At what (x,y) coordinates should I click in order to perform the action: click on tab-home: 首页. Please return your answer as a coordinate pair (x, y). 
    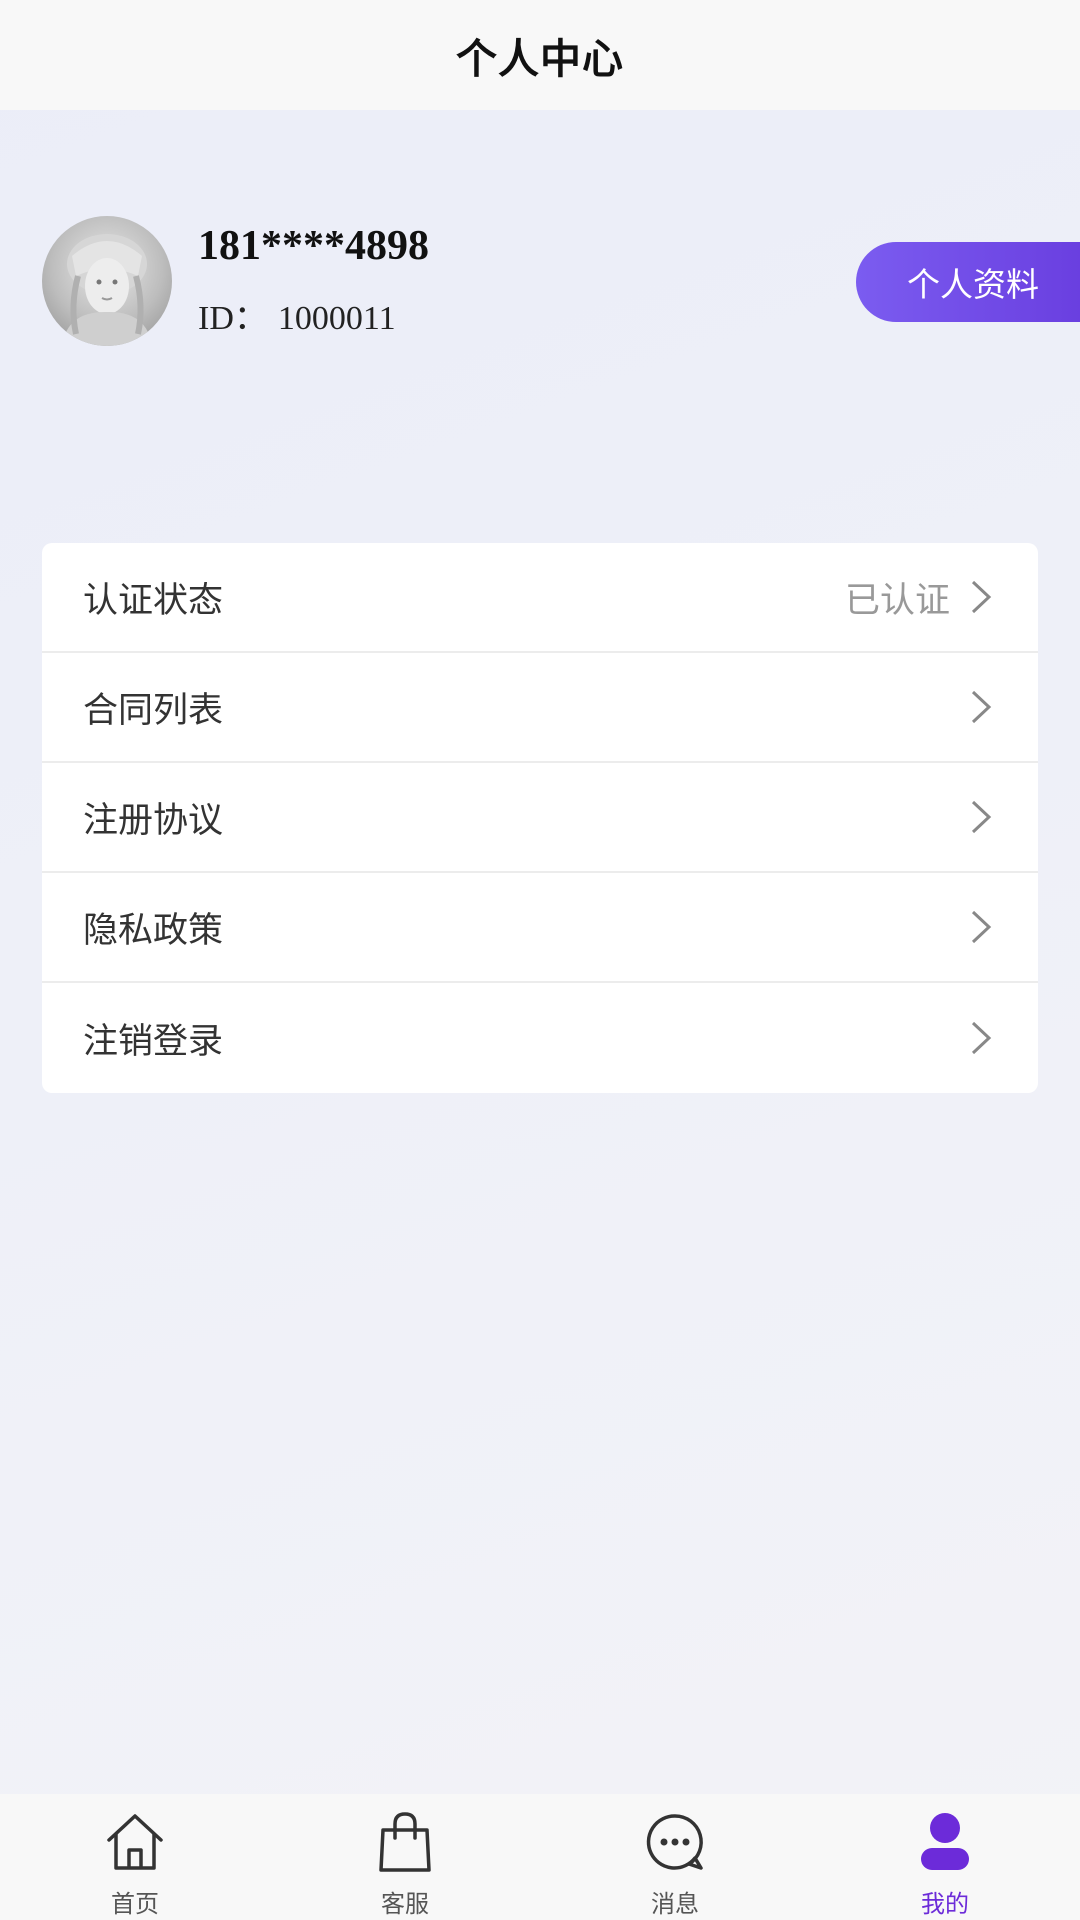
    Looking at the image, I should click on (135, 1857).